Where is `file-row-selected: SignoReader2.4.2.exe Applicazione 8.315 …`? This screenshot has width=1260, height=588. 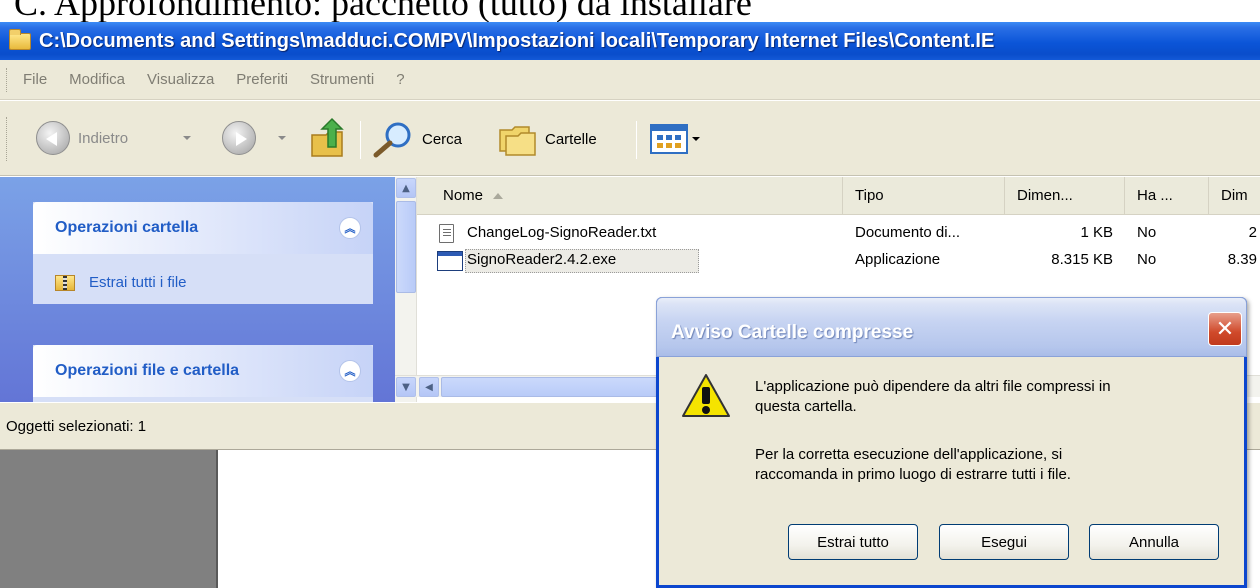
file-row-selected: SignoReader2.4.2.exe Applicazione 8.315 … is located at coordinates (838, 261).